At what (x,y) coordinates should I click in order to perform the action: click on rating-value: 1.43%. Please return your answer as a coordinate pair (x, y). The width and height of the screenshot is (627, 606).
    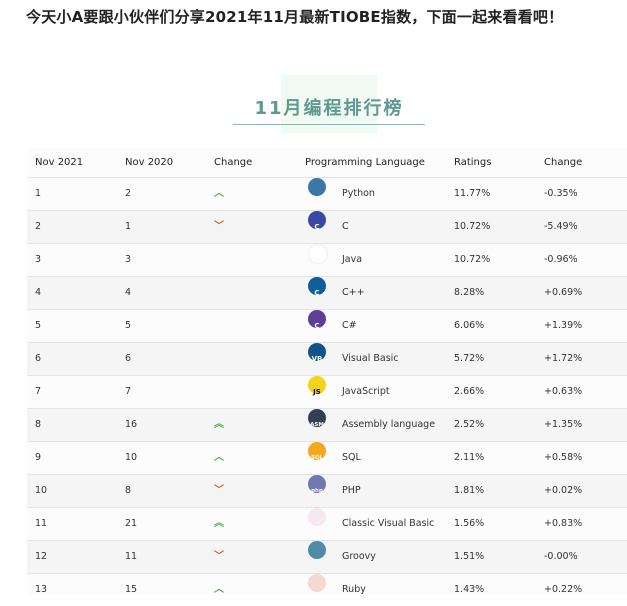
    Looking at the image, I should click on (469, 589).